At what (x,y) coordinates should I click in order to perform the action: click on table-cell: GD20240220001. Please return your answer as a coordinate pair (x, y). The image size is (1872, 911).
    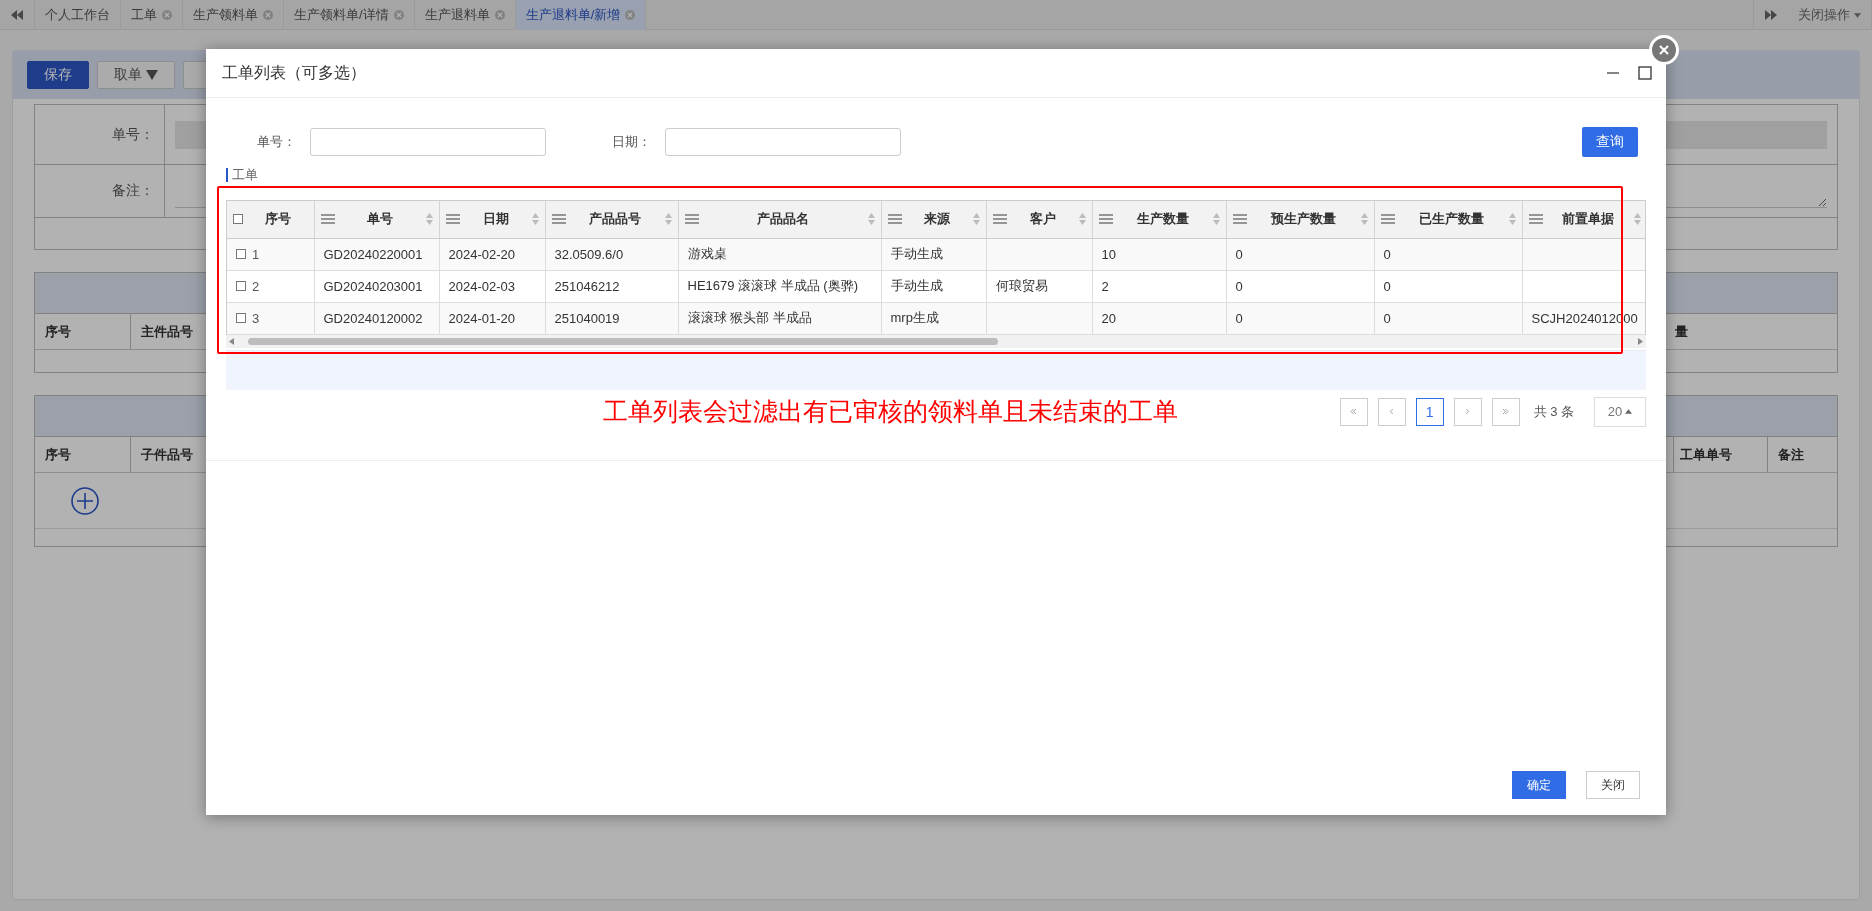
    Looking at the image, I should click on (376, 254).